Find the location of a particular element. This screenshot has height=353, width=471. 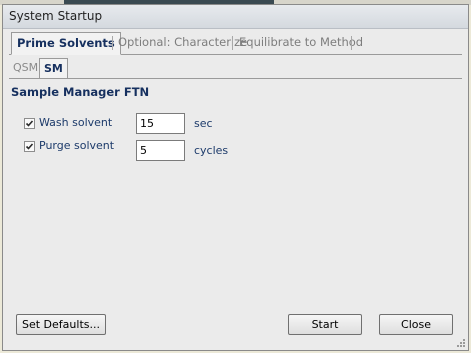

wash-solvent-label: Wash solvent is located at coordinates (76, 122).